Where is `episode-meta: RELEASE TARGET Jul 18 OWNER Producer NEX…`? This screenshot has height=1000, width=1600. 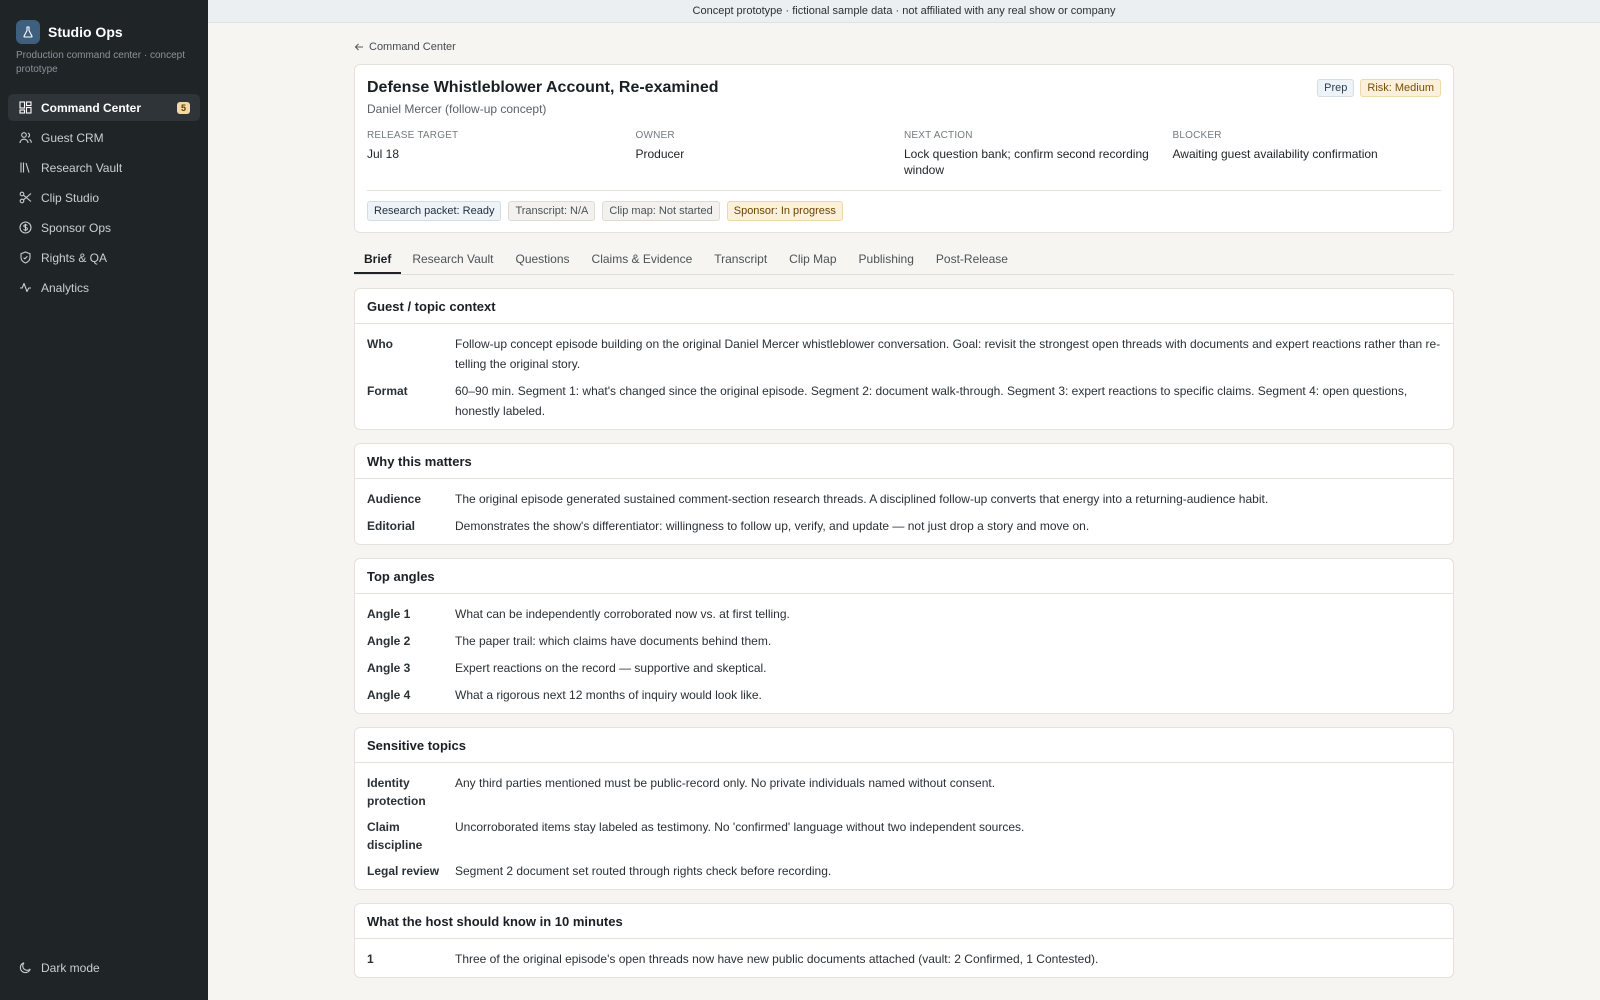
episode-meta: RELEASE TARGET Jul 18 OWNER Producer NEX… is located at coordinates (904, 154).